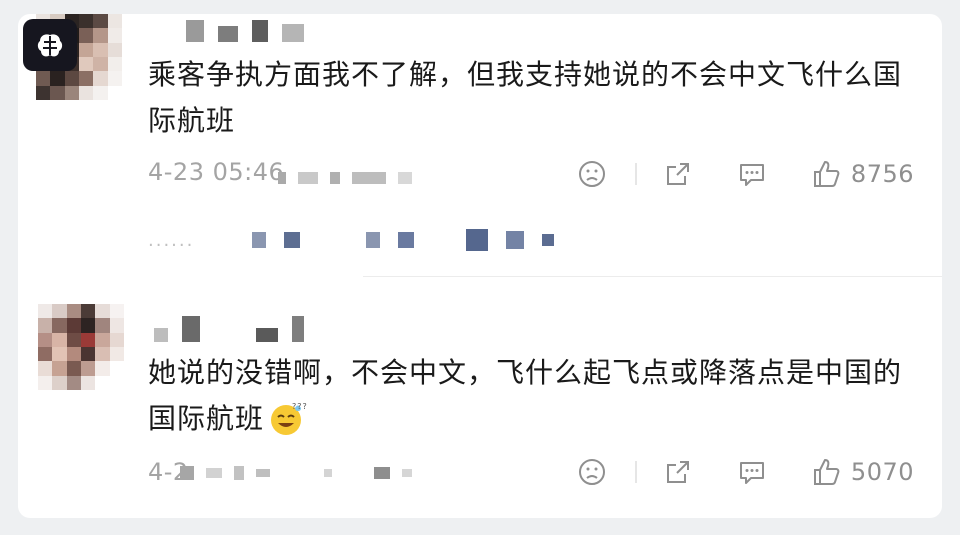 The image size is (960, 535). I want to click on app-logo-badge, so click(50, 45).